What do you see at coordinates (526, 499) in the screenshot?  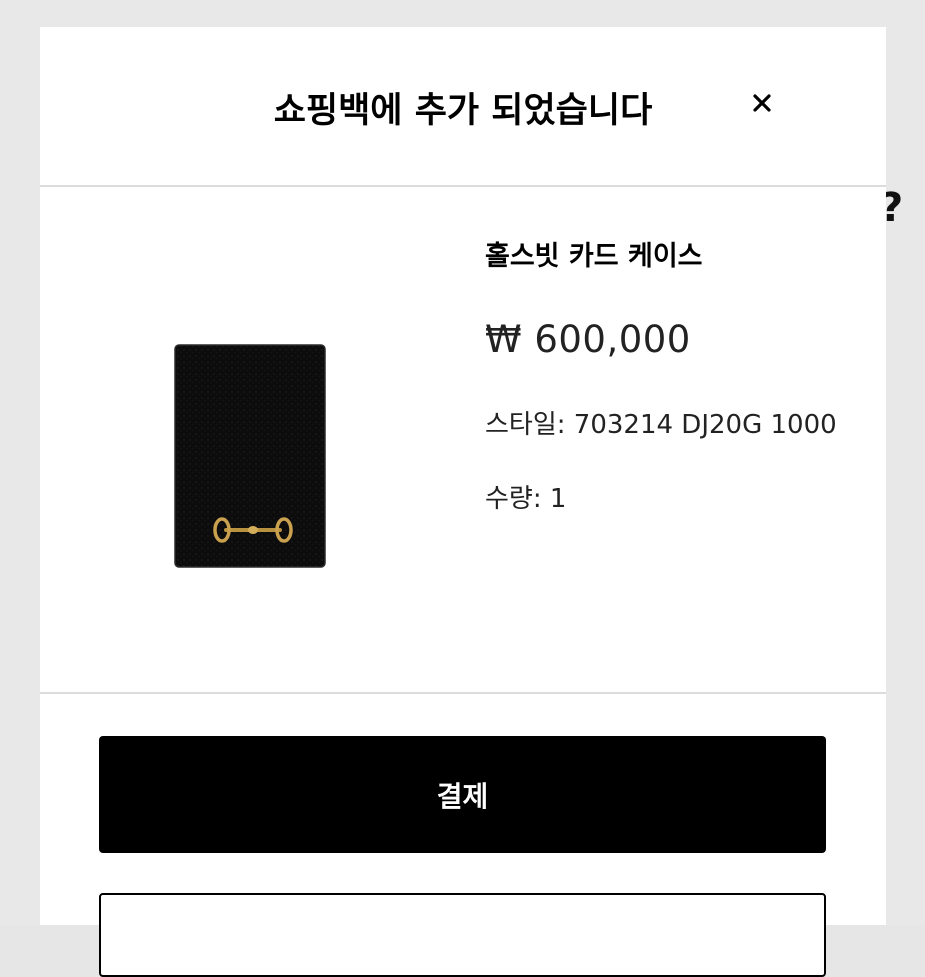 I see `product-quantity: 수량: 1` at bounding box center [526, 499].